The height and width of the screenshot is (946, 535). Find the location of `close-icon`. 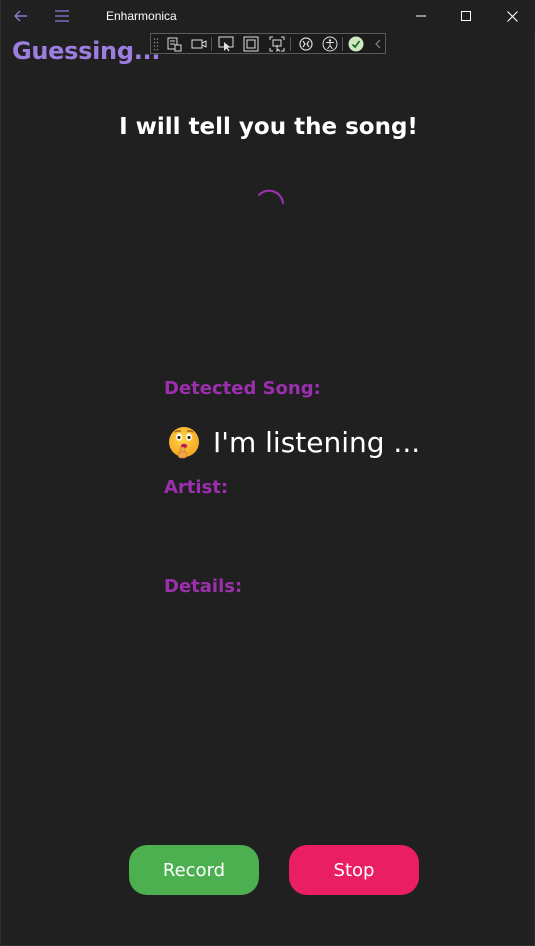

close-icon is located at coordinates (512, 16).